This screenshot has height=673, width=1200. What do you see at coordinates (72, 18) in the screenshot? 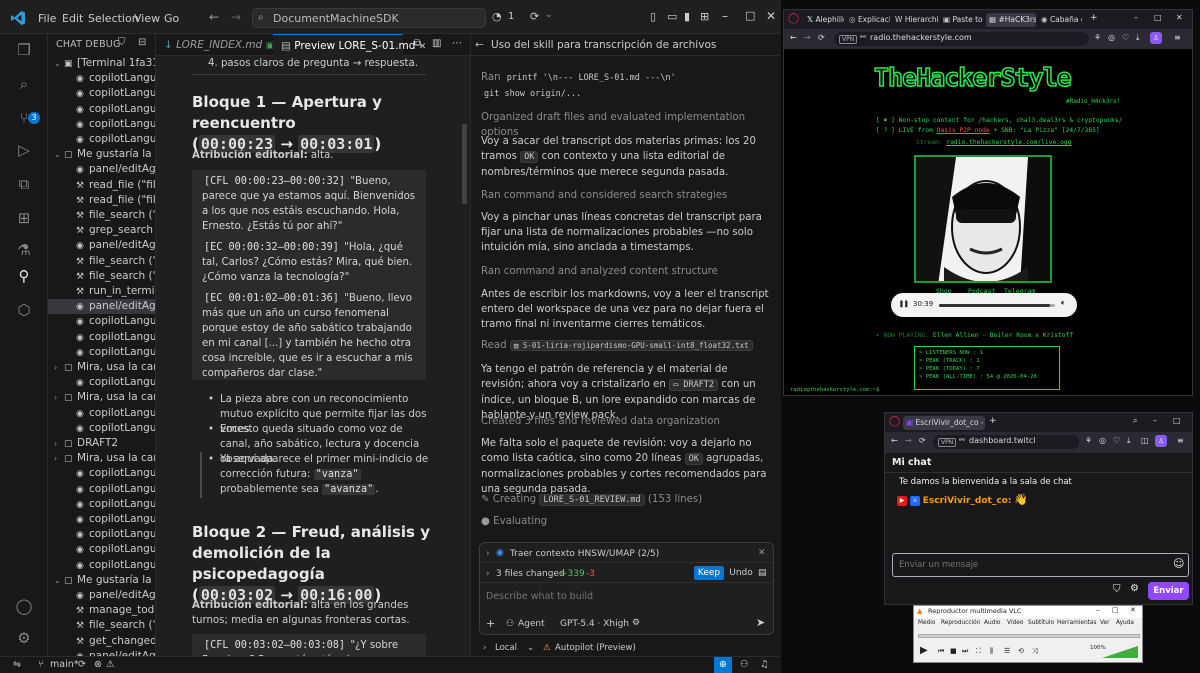
I see `menu-edit: Edit` at bounding box center [72, 18].